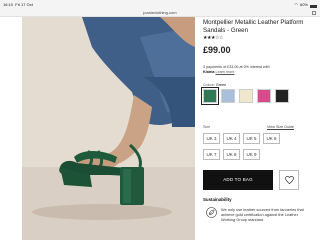 The width and height of the screenshot is (320, 240). What do you see at coordinates (18, 4) in the screenshot?
I see `status-time: 16:10 Fri 17 Oct` at bounding box center [18, 4].